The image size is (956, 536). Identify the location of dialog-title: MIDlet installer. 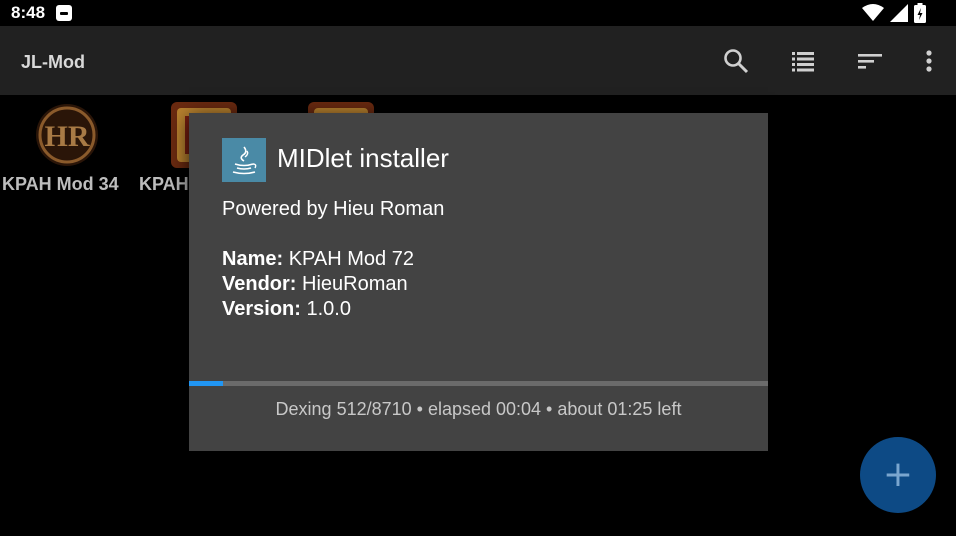
(363, 158).